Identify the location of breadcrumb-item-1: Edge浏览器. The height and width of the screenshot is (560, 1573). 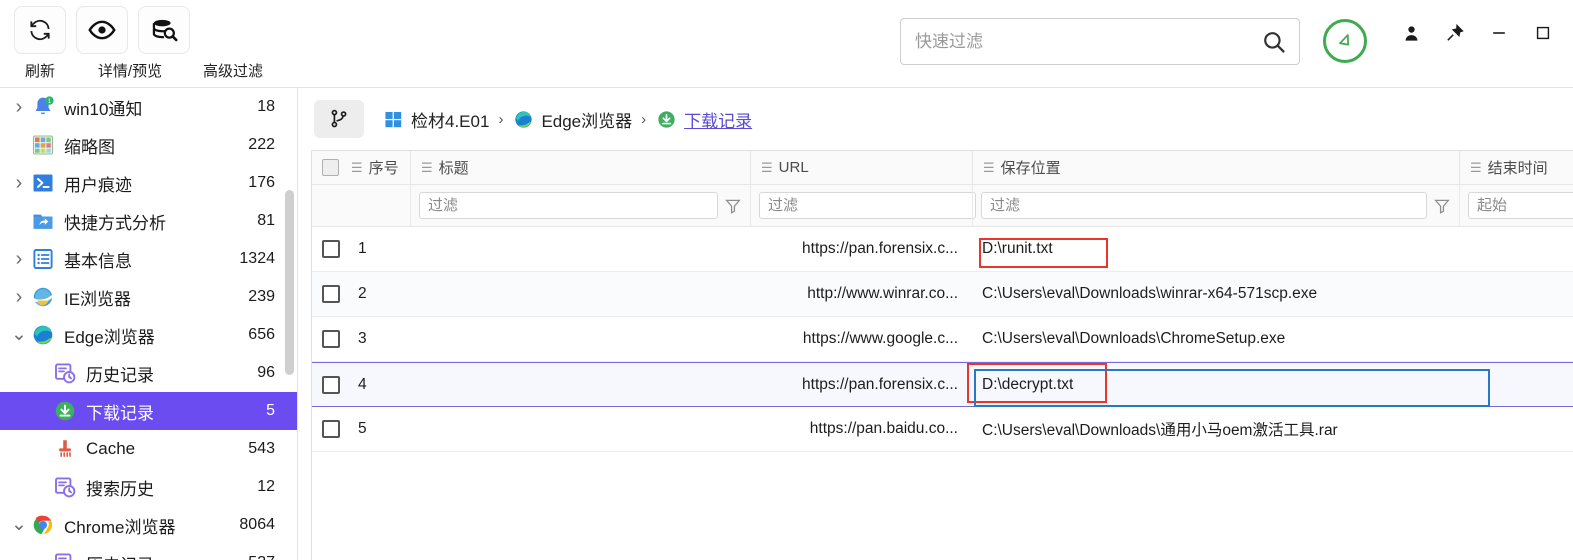
(572, 119).